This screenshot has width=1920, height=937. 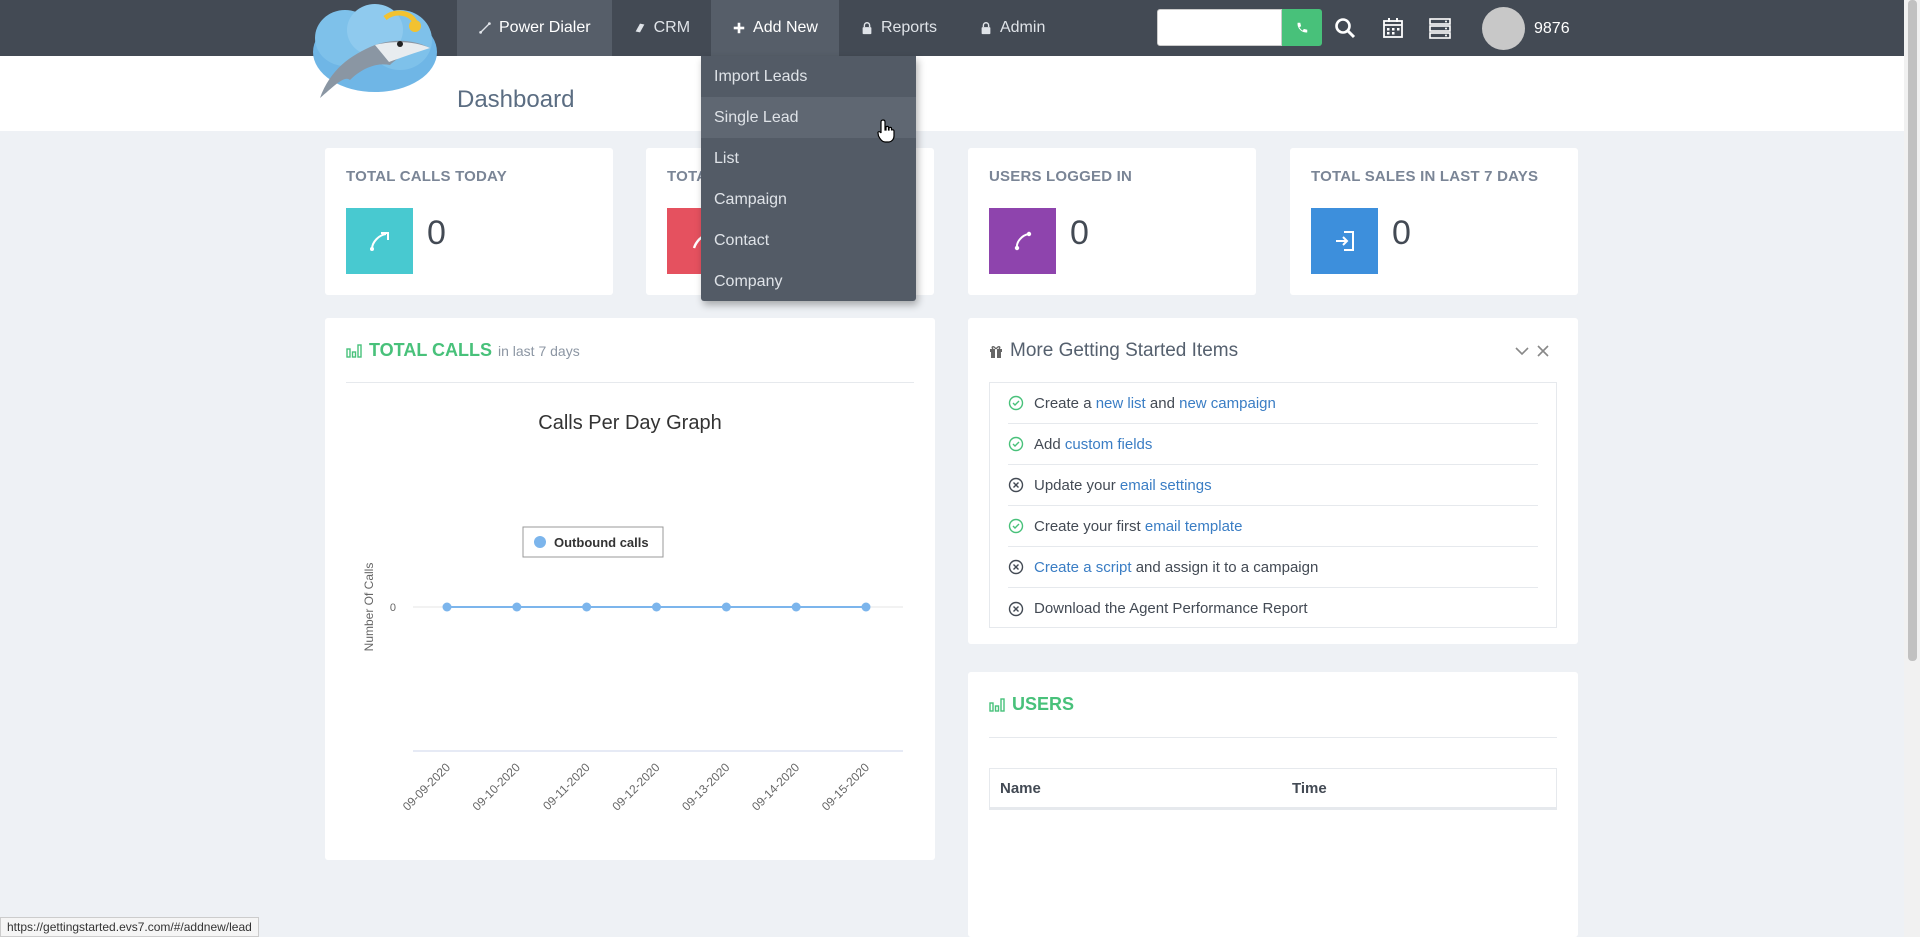 I want to click on getting-started-text: Download the Agent Performance Report, so click(x=1171, y=608).